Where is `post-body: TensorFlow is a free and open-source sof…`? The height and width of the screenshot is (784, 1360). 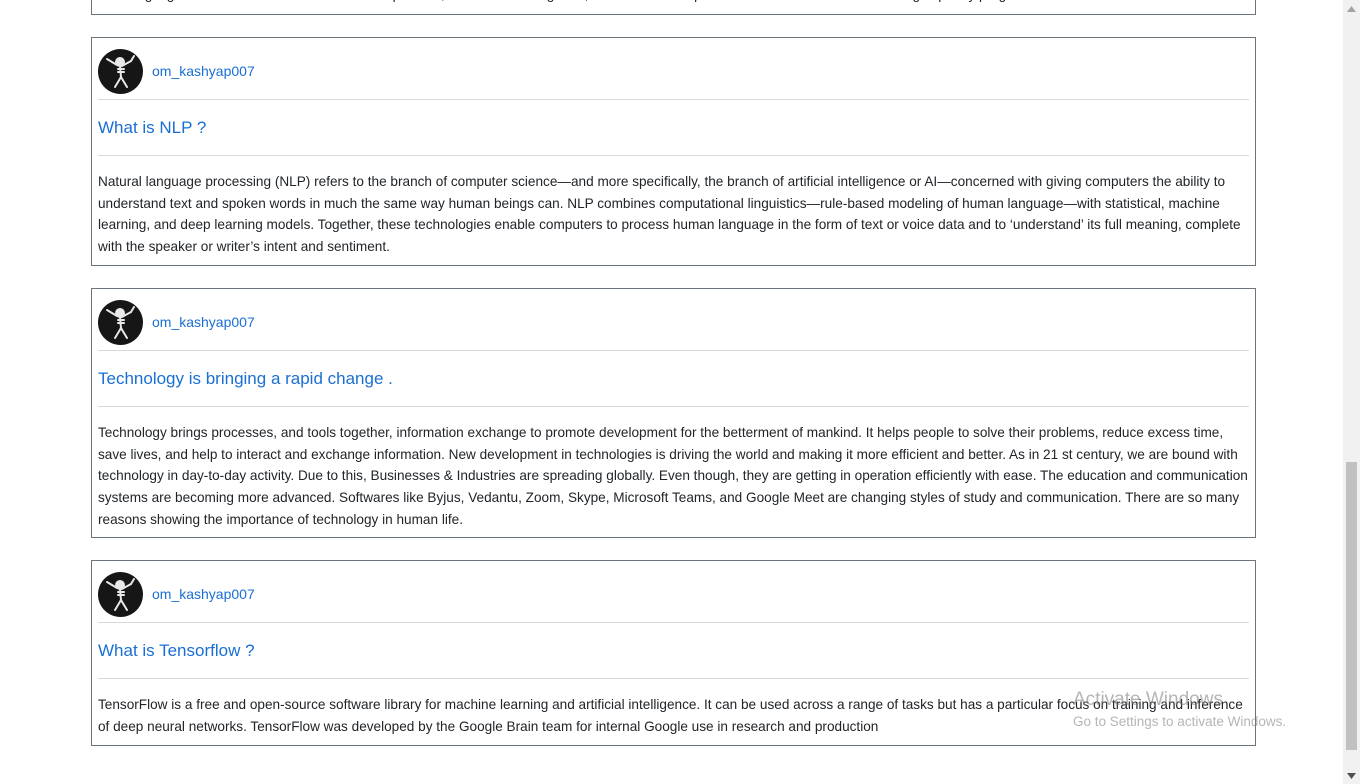 post-body: TensorFlow is a free and open-source sof… is located at coordinates (670, 715).